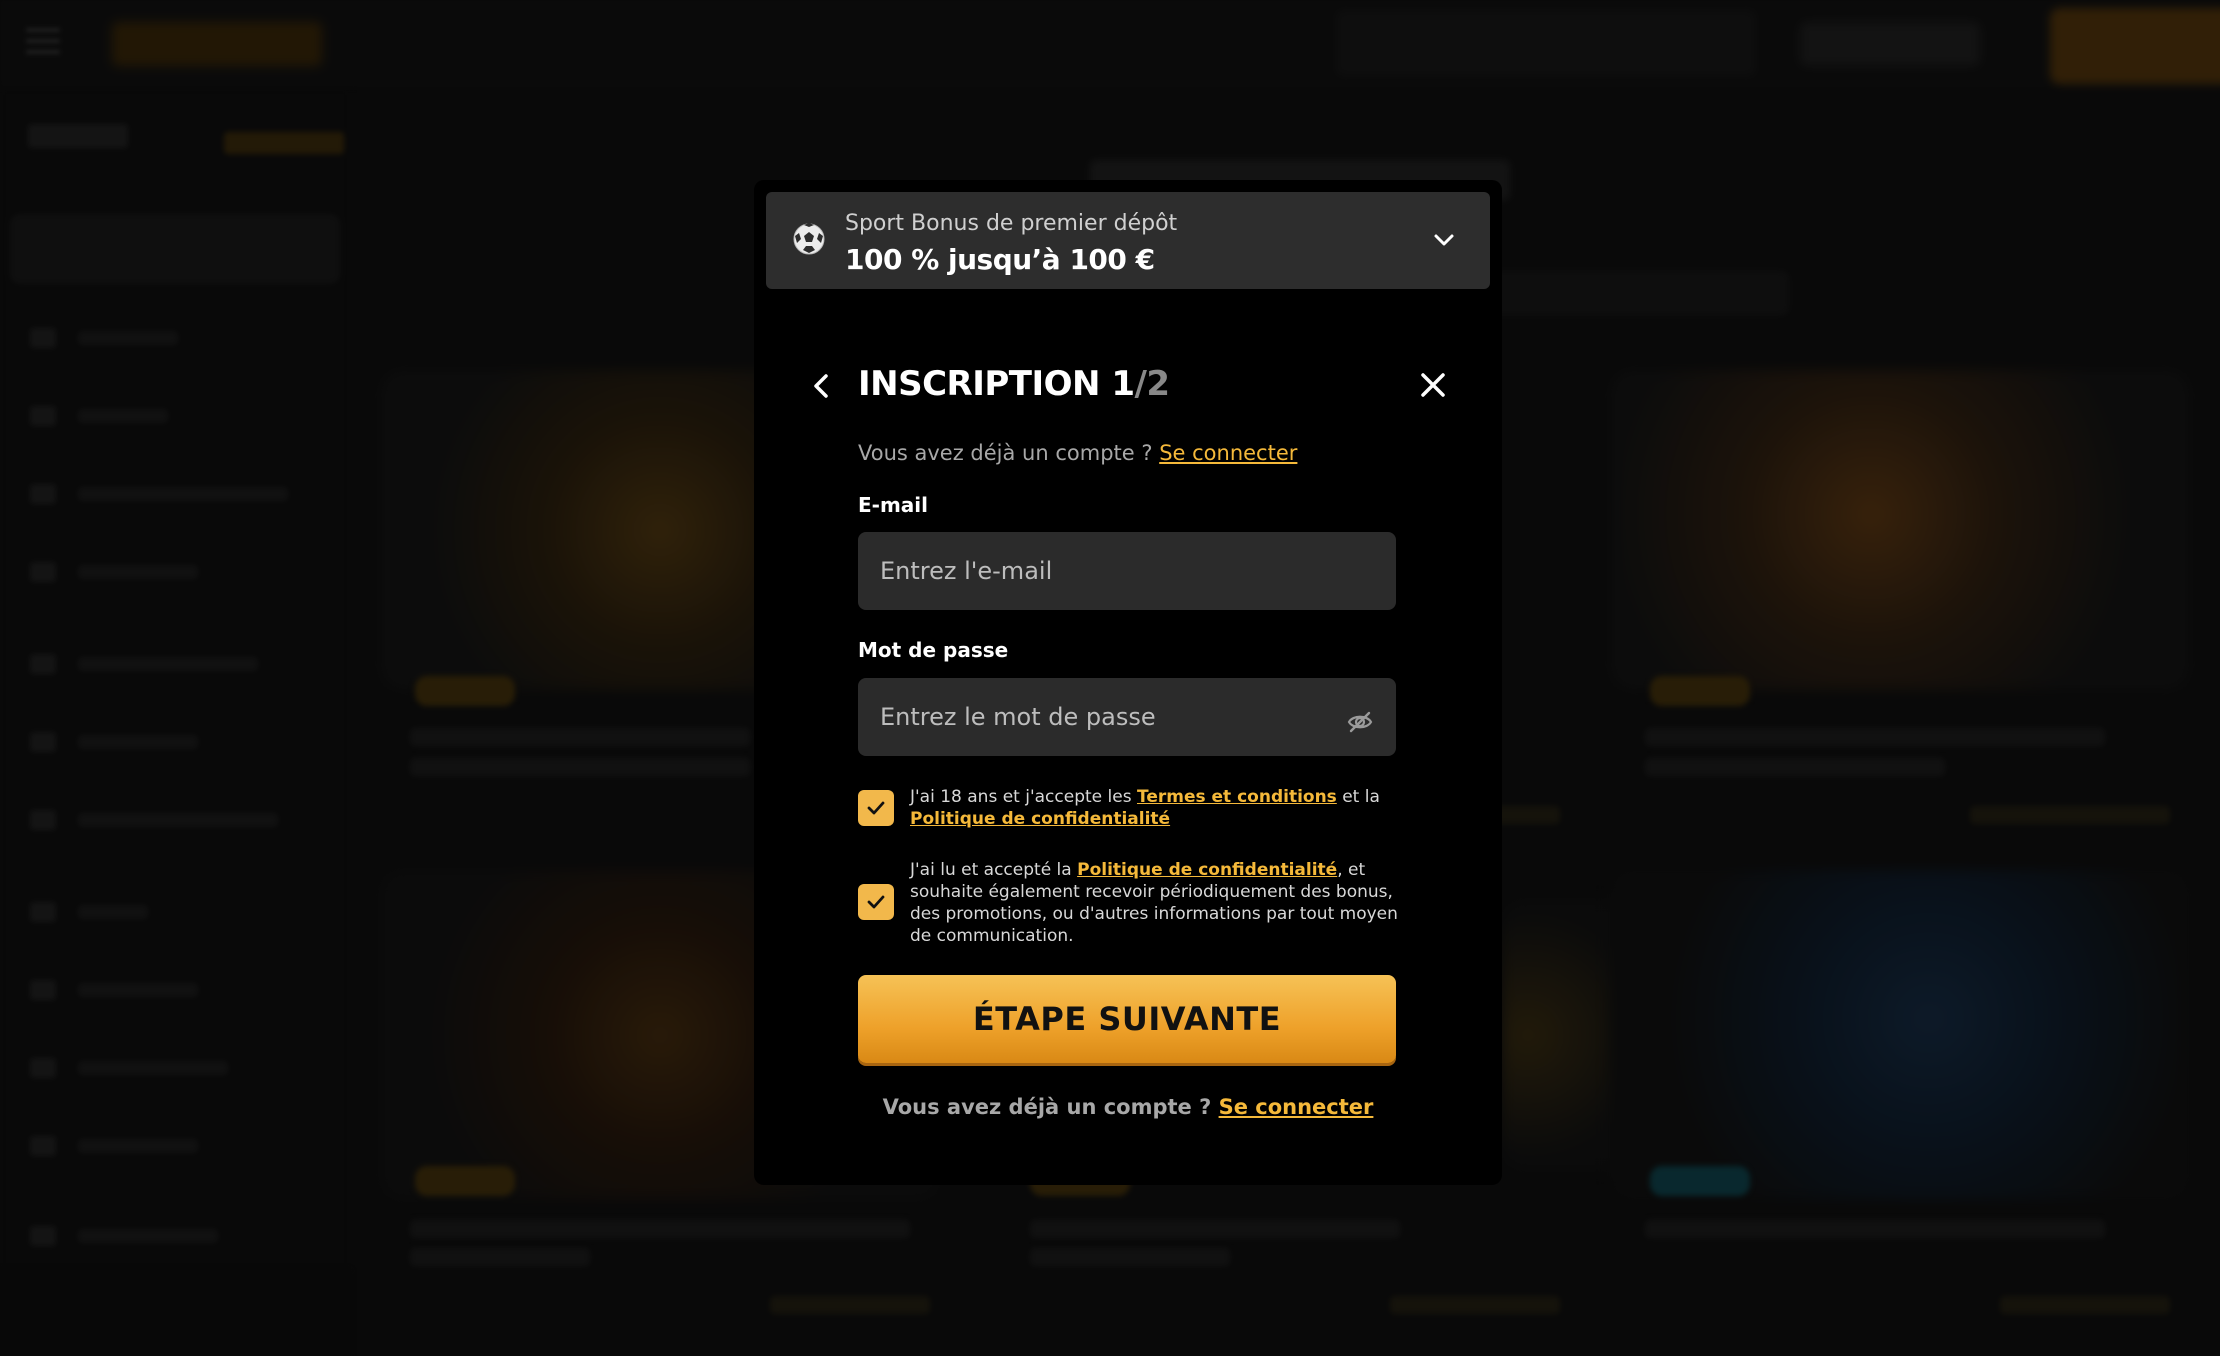 Image resolution: width=2220 pixels, height=1356 pixels. I want to click on terms-checkbox, so click(876, 808).